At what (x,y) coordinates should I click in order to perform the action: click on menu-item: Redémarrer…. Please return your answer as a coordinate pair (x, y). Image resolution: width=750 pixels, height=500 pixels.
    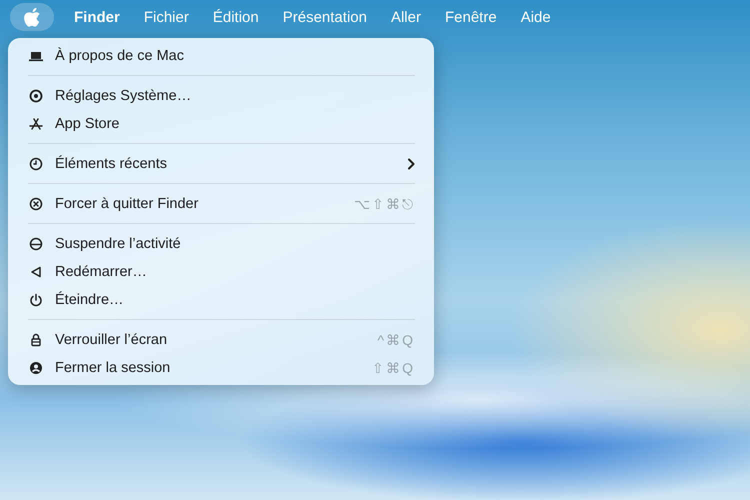
    Looking at the image, I should click on (221, 272).